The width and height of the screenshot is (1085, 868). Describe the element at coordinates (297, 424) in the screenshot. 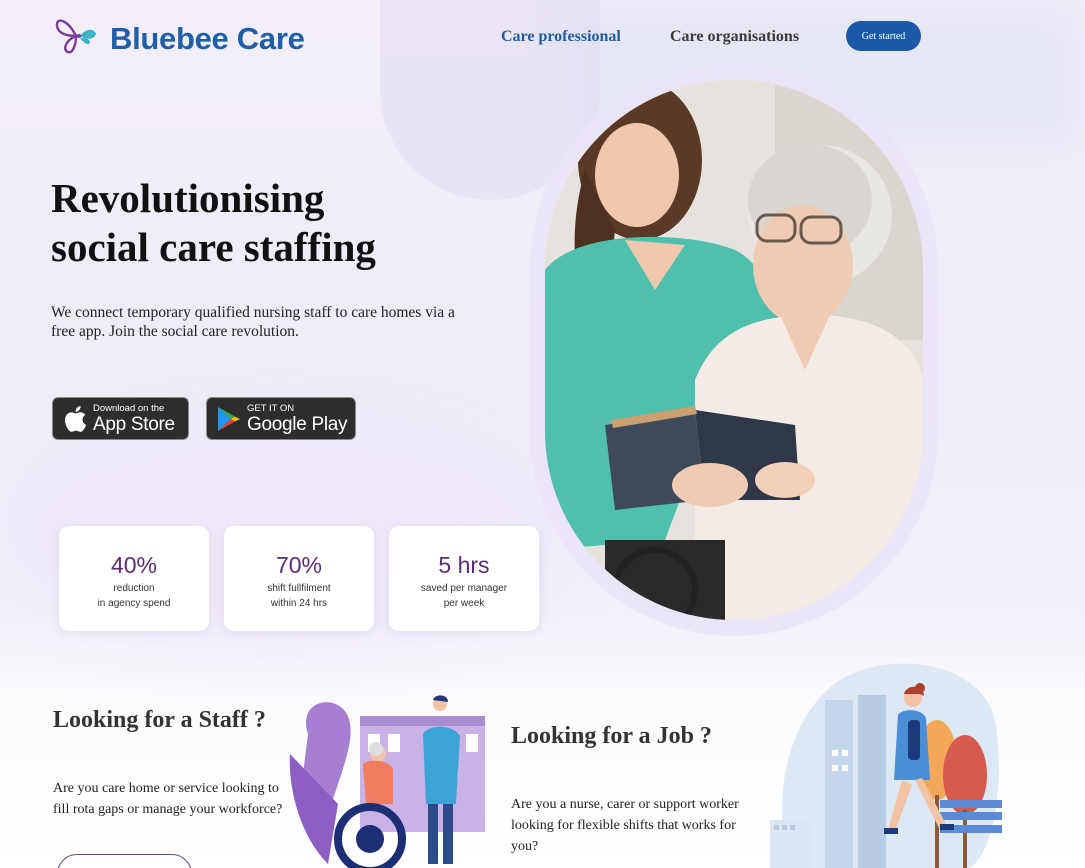

I see `google-play-label: Google Play` at that location.